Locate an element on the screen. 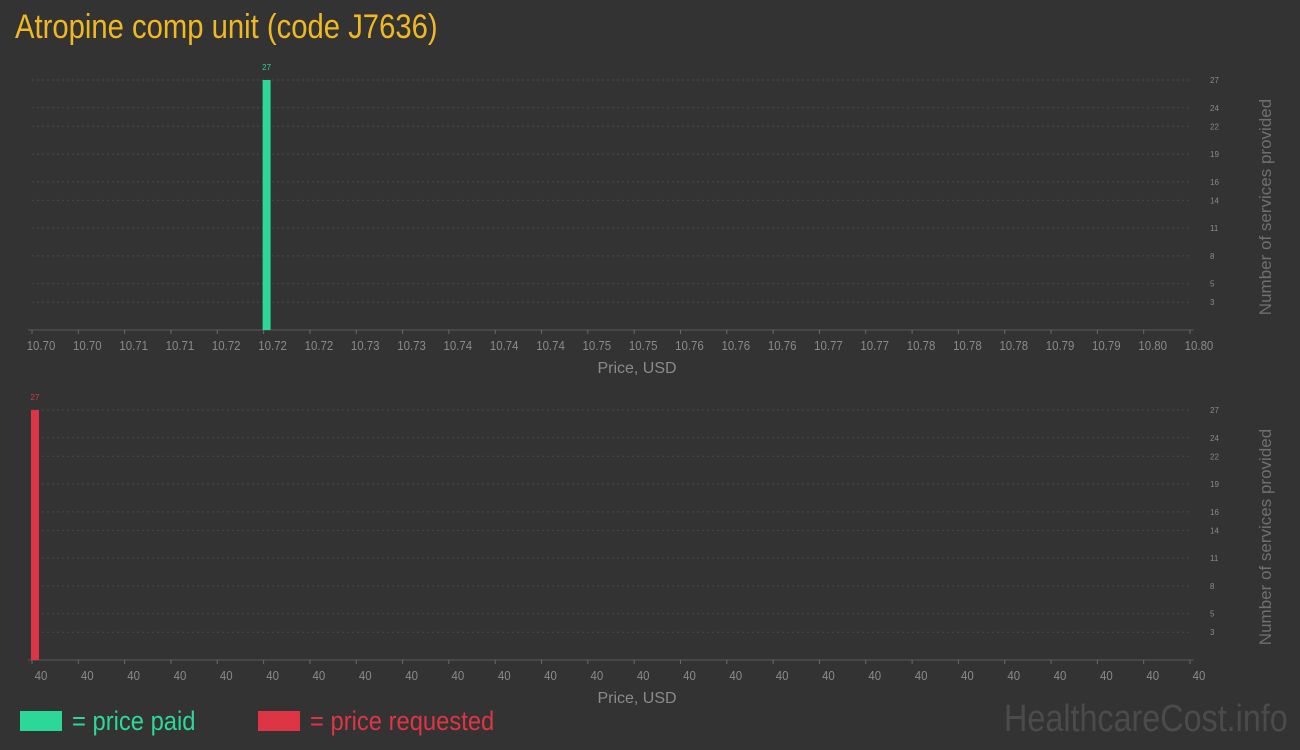 This screenshot has width=1300, height=750. legend: = price paid = price requested is located at coordinates (293, 721).